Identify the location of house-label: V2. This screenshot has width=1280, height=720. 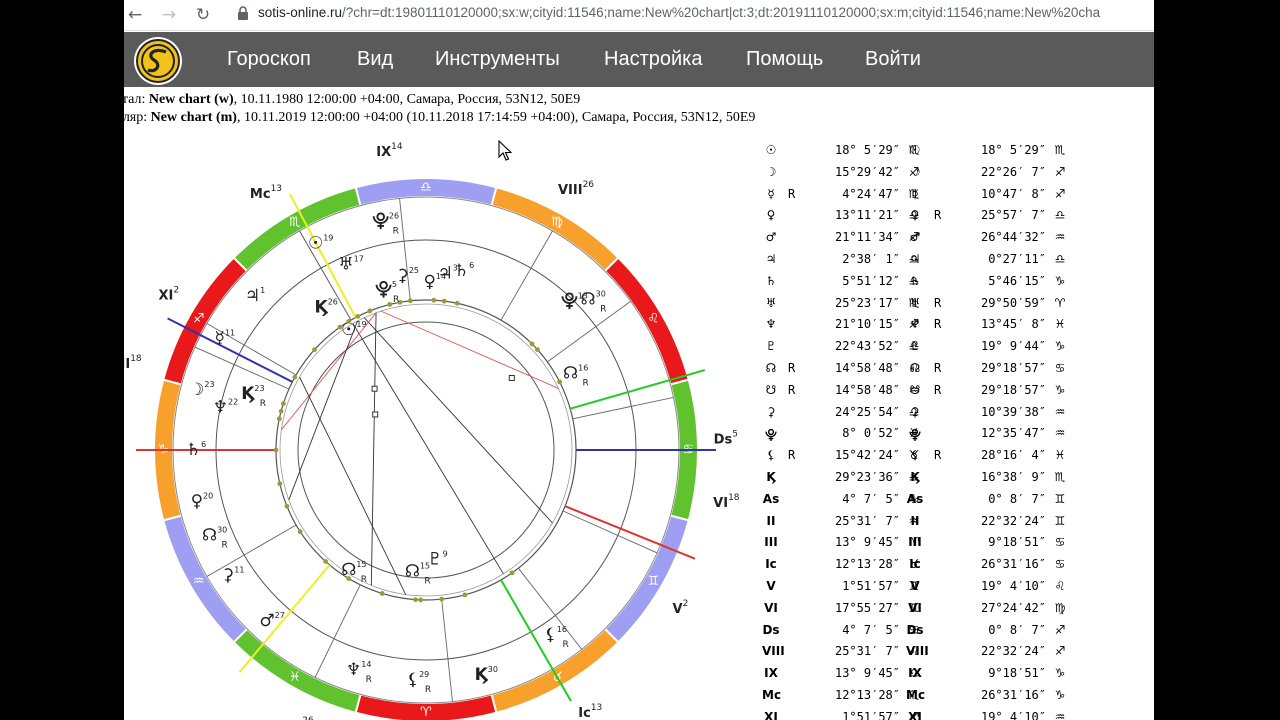
(681, 608).